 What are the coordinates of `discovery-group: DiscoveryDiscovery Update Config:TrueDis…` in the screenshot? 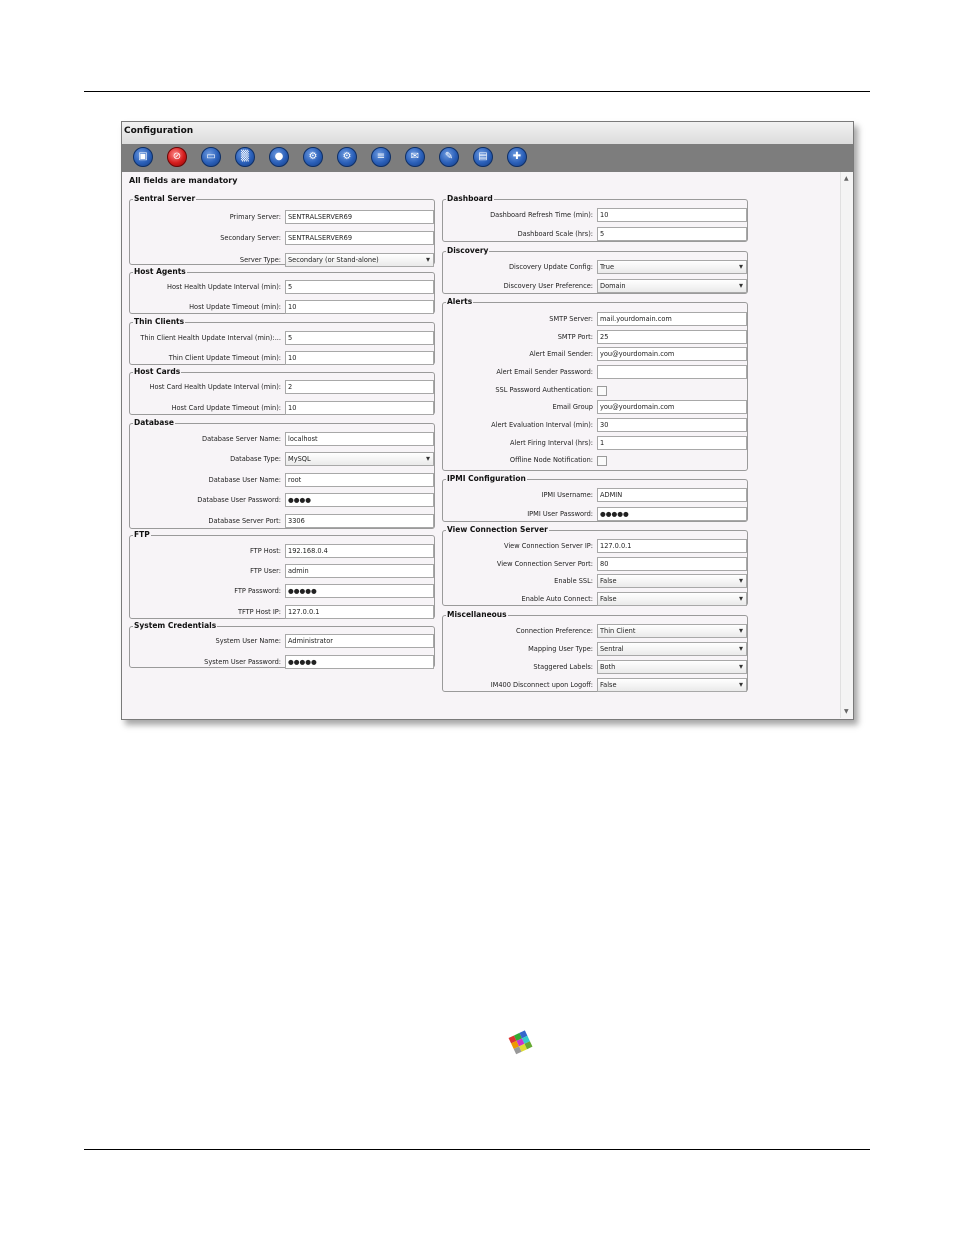 It's located at (595, 270).